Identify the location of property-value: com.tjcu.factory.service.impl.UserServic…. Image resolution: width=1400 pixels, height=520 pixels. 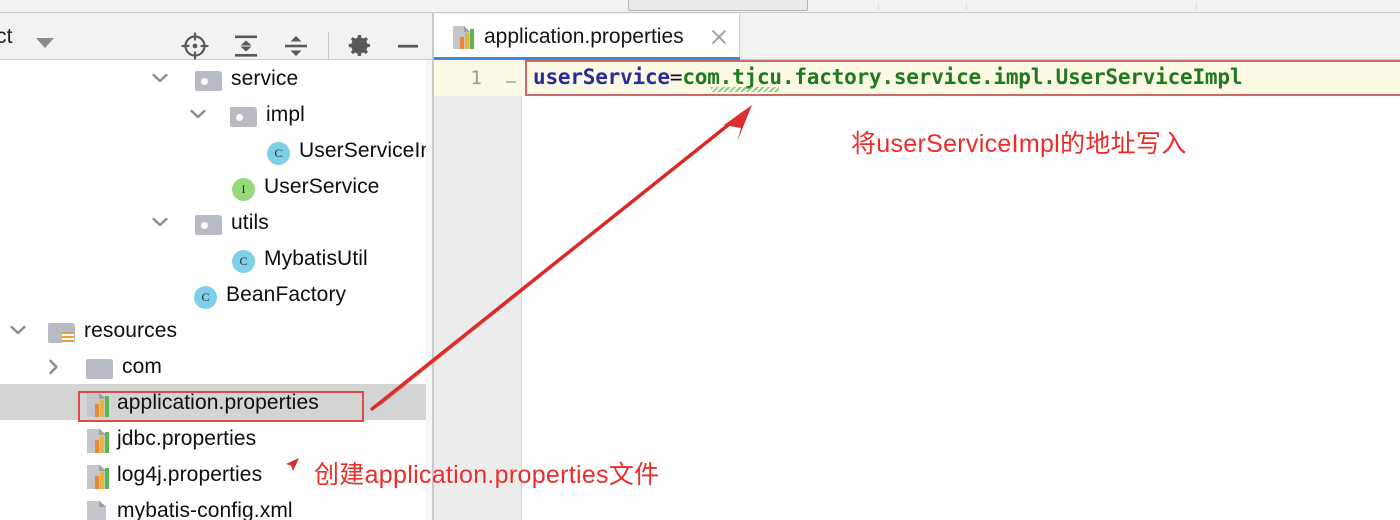
(962, 77).